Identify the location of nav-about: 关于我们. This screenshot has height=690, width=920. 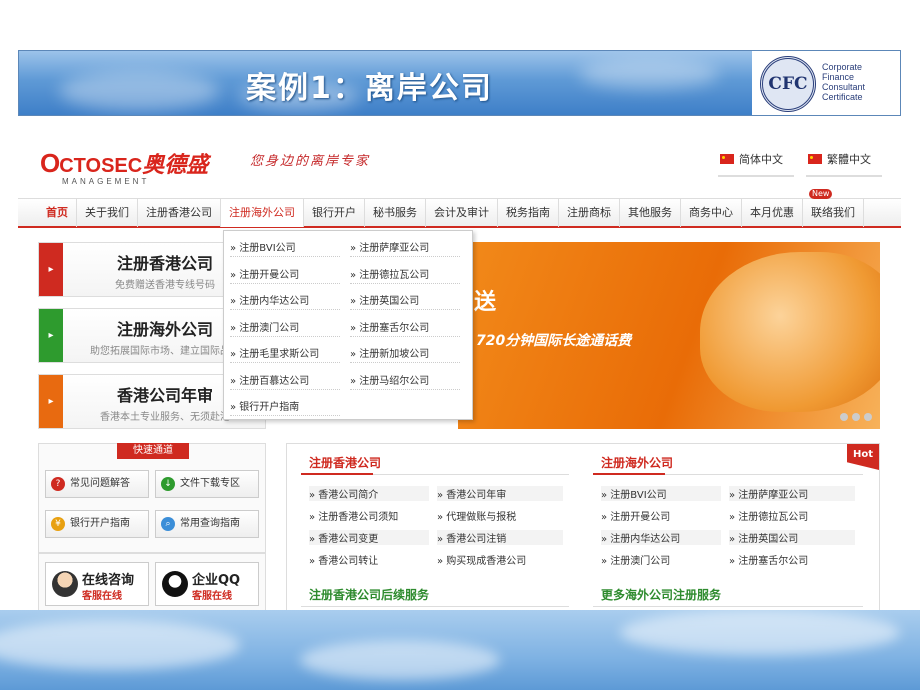
(107, 213).